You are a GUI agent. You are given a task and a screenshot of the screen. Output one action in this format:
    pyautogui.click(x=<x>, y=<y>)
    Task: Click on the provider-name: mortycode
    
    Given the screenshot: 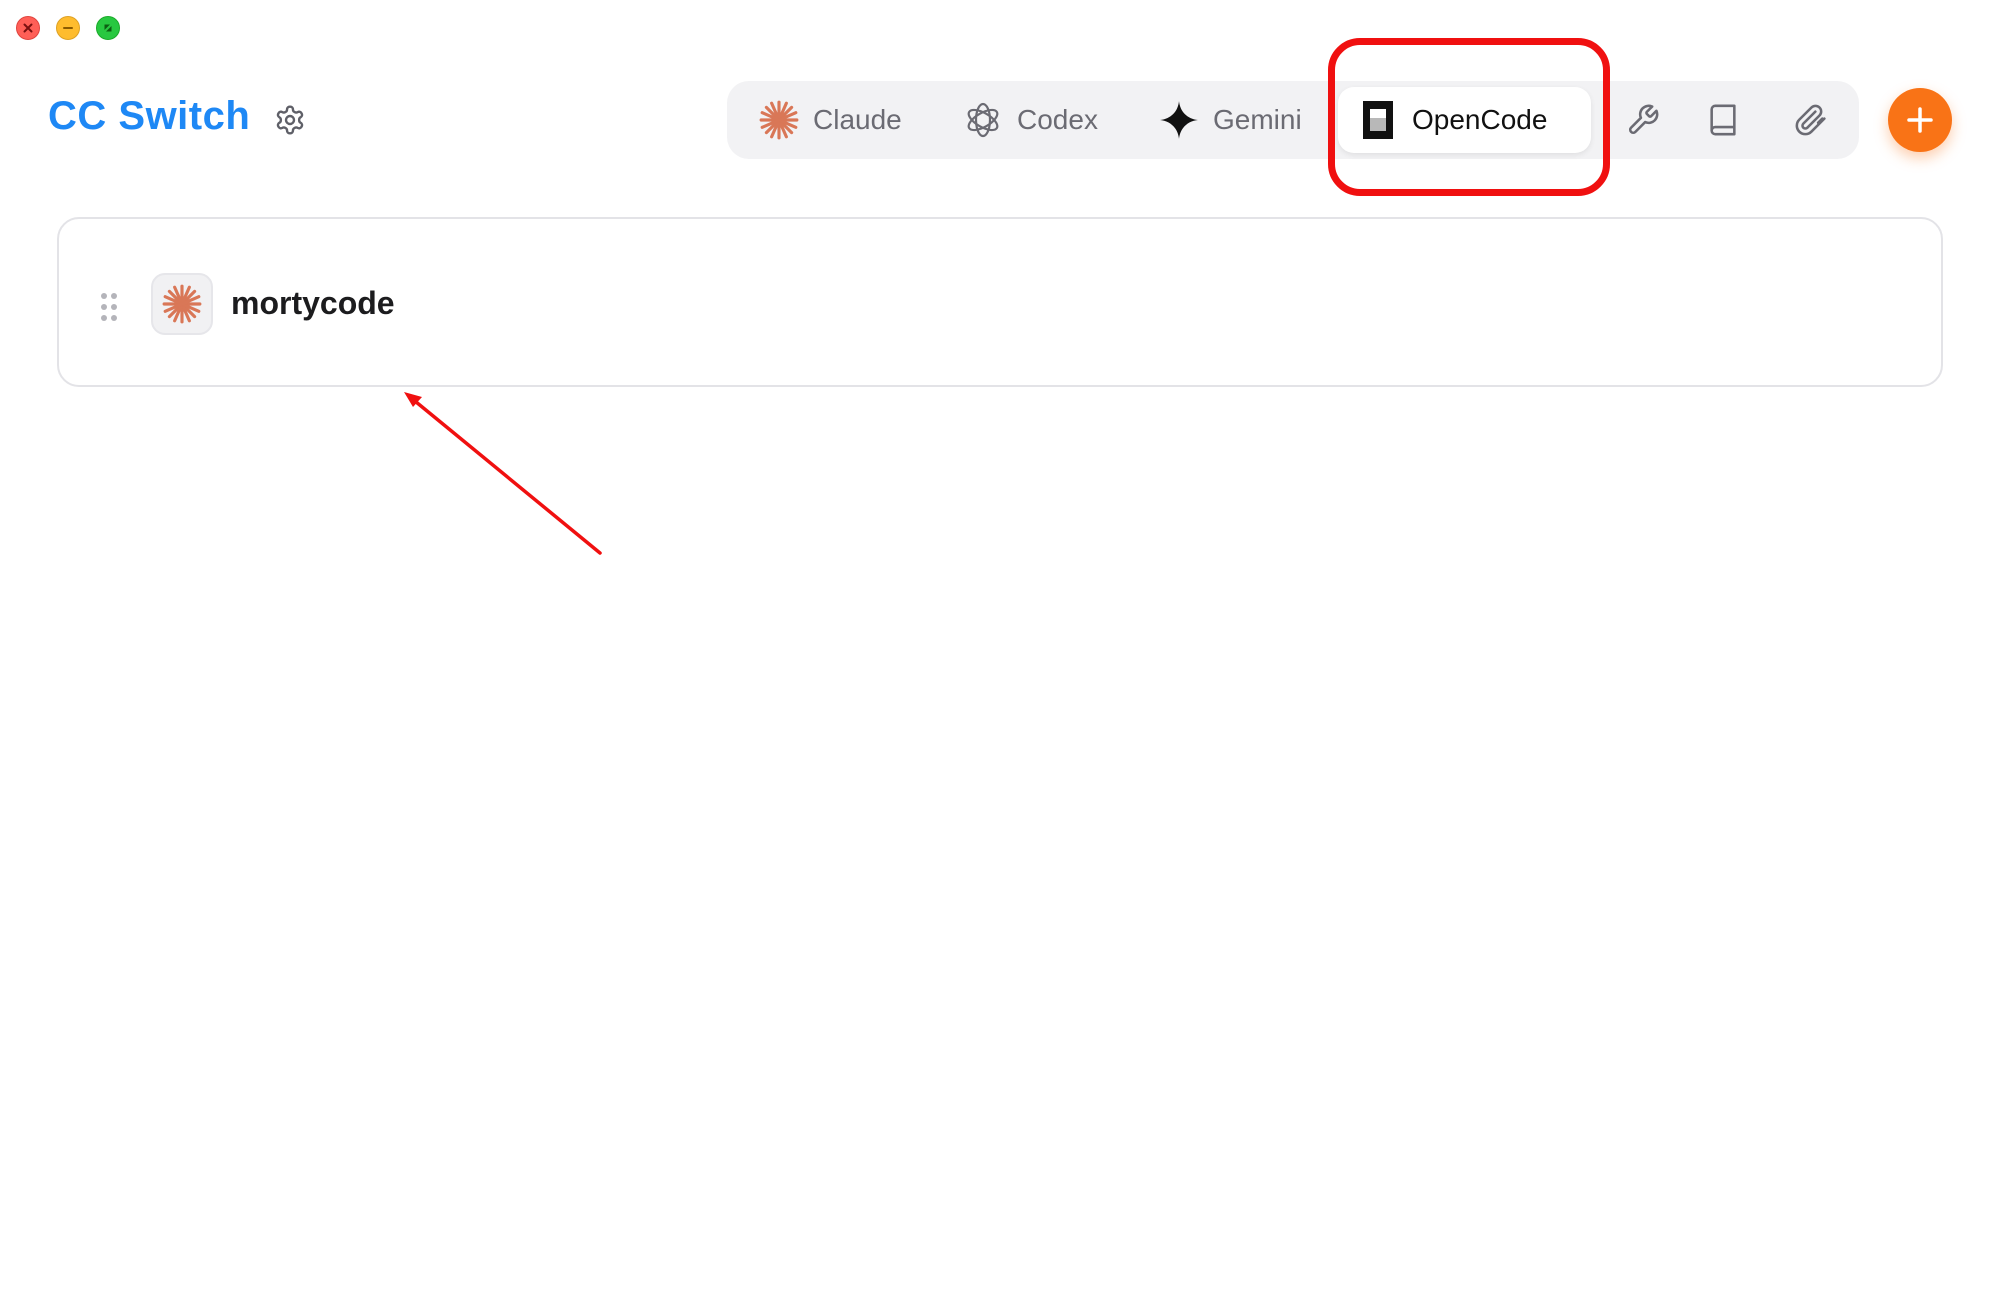 What is the action you would take?
    pyautogui.click(x=313, y=303)
    